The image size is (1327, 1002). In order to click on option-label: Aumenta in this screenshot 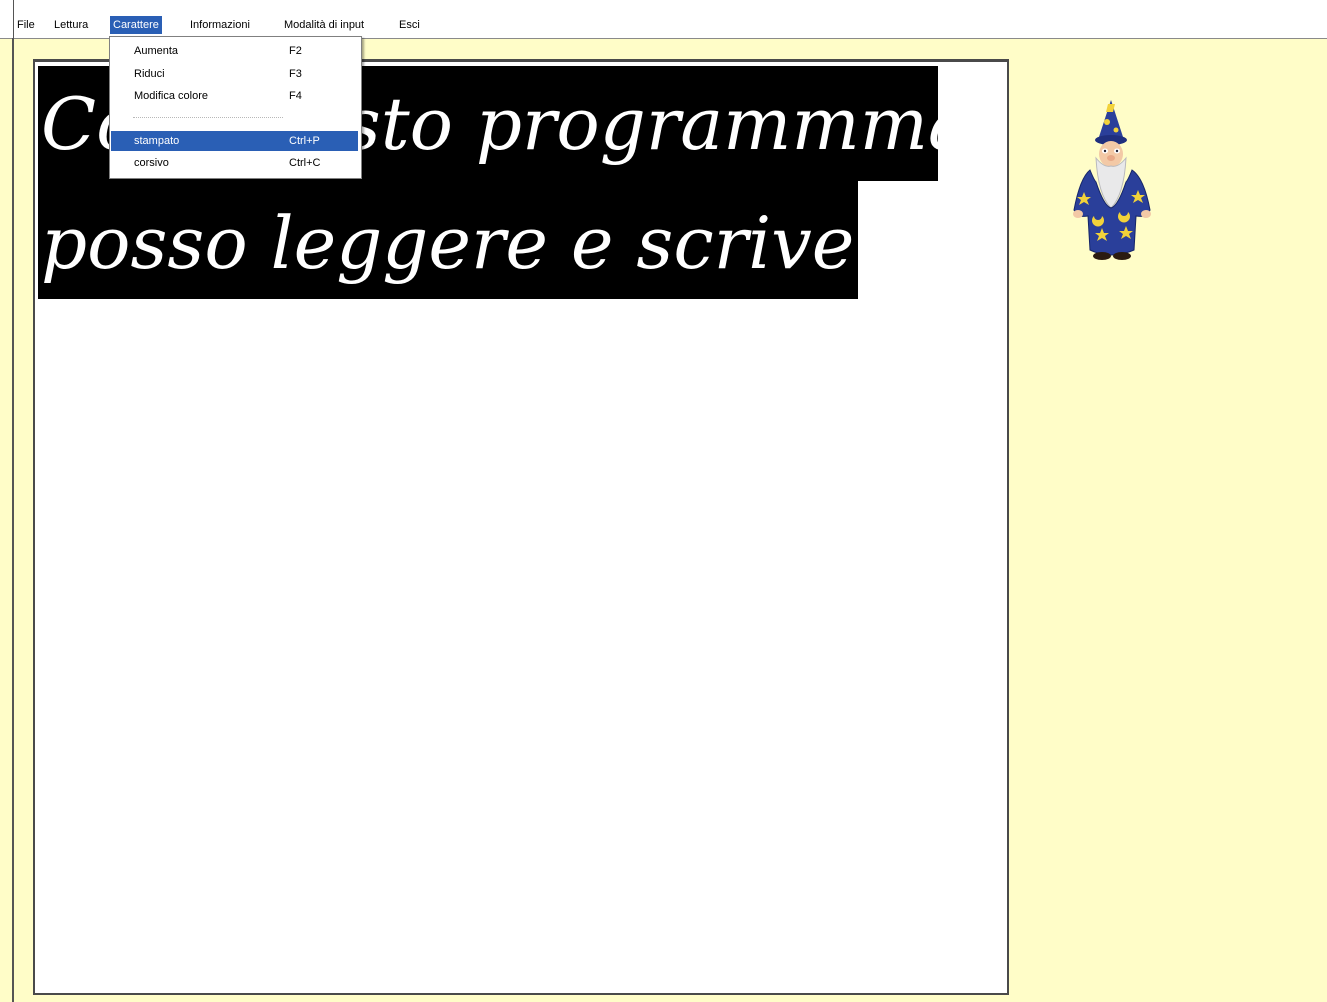, I will do `click(156, 51)`.